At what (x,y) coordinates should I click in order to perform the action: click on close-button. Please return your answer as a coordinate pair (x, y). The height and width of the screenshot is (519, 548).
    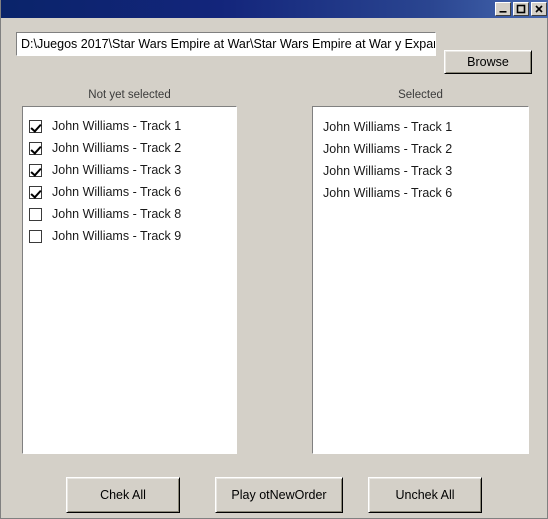
    Looking at the image, I should click on (539, 9).